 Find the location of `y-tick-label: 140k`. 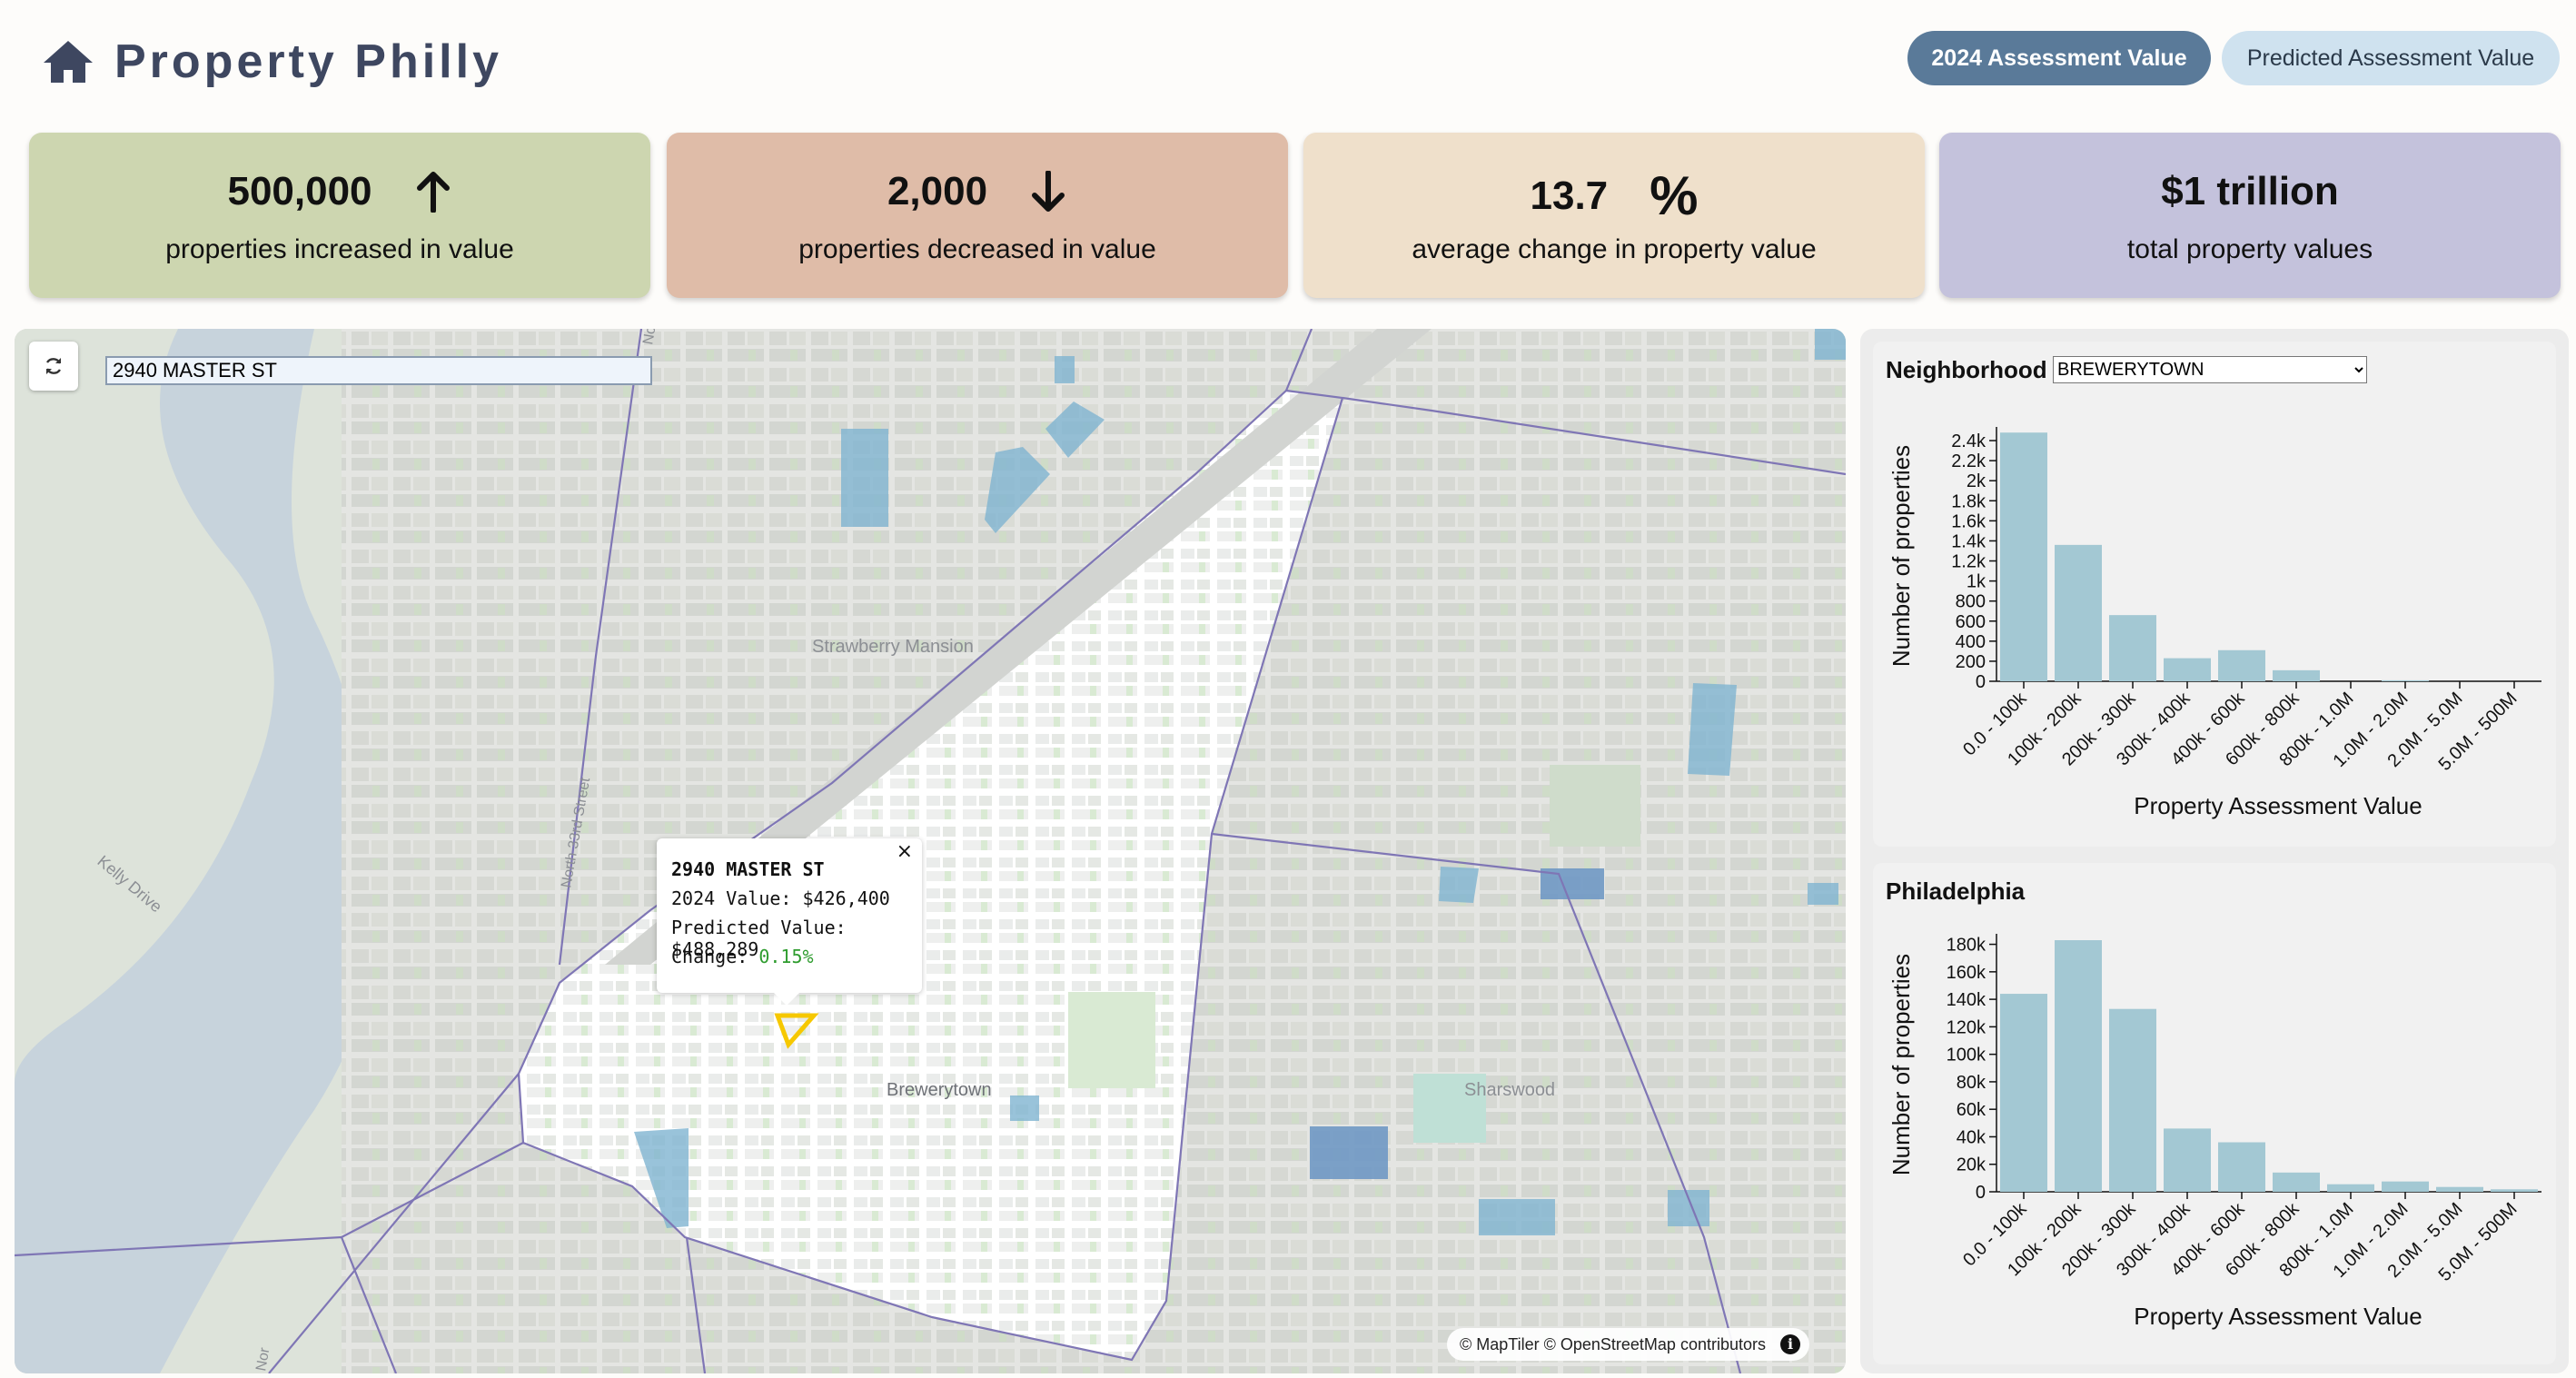

y-tick-label: 140k is located at coordinates (1966, 1000).